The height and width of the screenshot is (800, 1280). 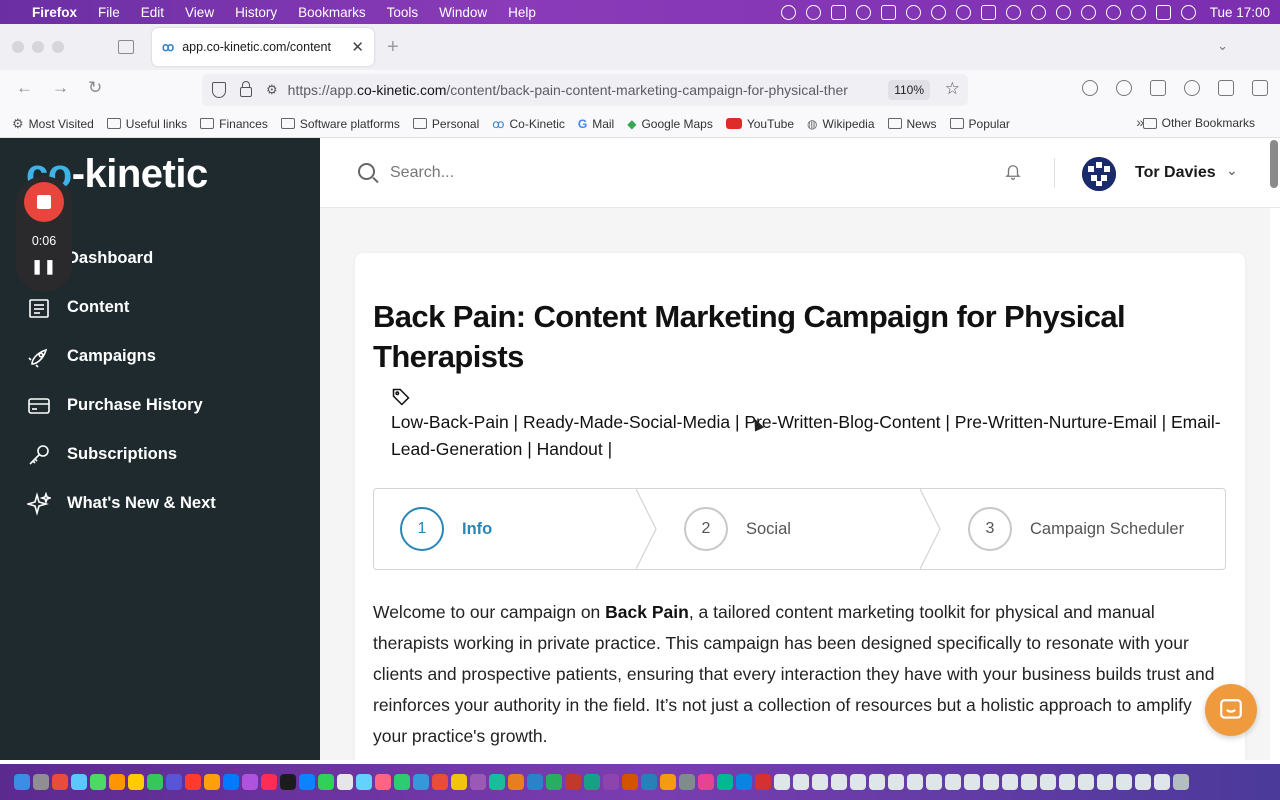 What do you see at coordinates (1232, 170) in the screenshot?
I see `chevron-down-icon: ⌄` at bounding box center [1232, 170].